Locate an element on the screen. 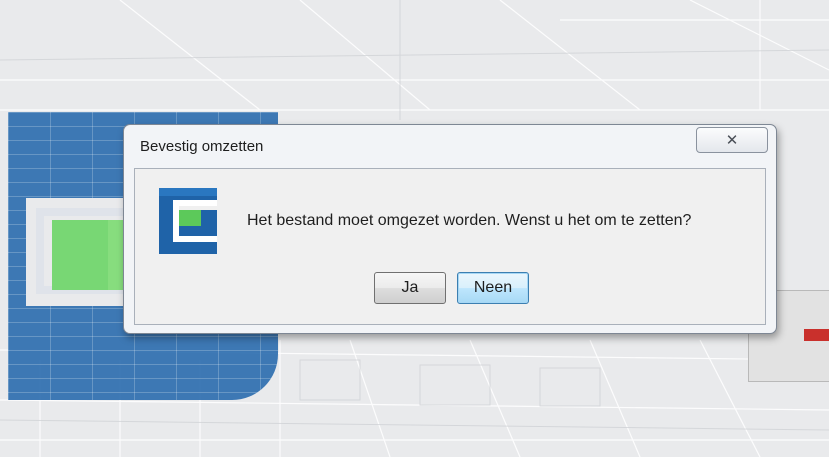  yes-button: Ja is located at coordinates (410, 288).